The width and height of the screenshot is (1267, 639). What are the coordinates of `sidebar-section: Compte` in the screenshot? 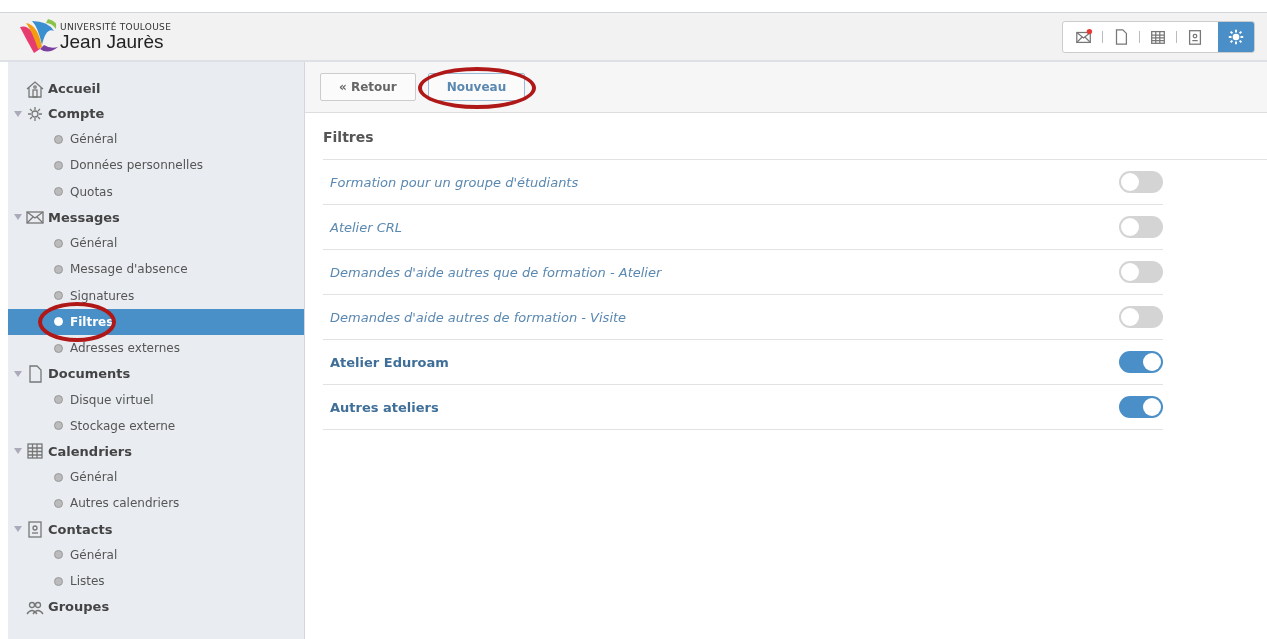 It's located at (156, 113).